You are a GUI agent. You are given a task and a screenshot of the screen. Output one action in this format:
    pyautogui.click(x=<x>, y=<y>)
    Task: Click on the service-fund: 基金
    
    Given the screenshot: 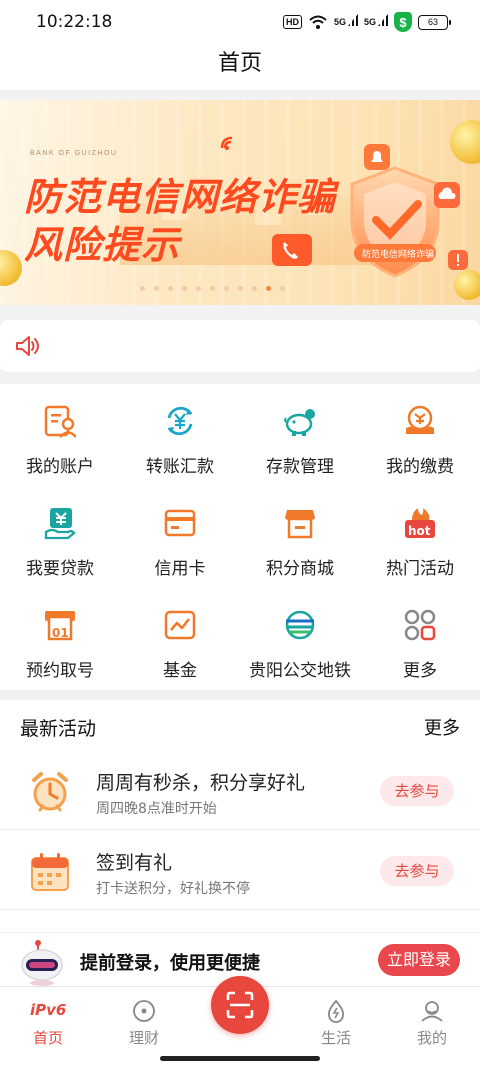 What is the action you would take?
    pyautogui.click(x=180, y=639)
    